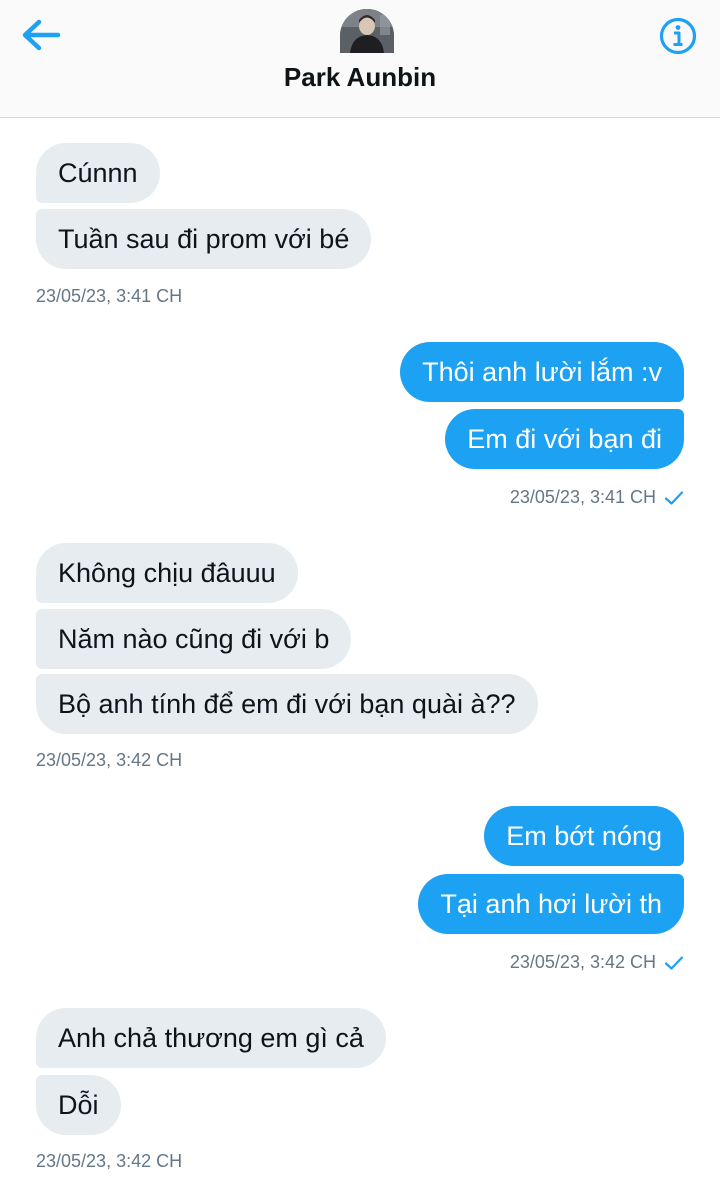 This screenshot has width=720, height=1185. I want to click on info-button, so click(678, 36).